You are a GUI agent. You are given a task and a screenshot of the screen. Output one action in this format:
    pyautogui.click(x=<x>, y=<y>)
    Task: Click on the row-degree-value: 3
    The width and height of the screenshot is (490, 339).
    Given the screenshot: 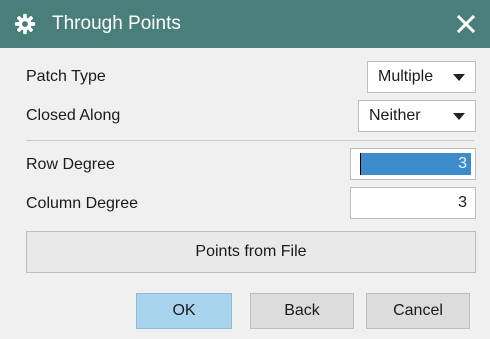 What is the action you would take?
    pyautogui.click(x=462, y=163)
    